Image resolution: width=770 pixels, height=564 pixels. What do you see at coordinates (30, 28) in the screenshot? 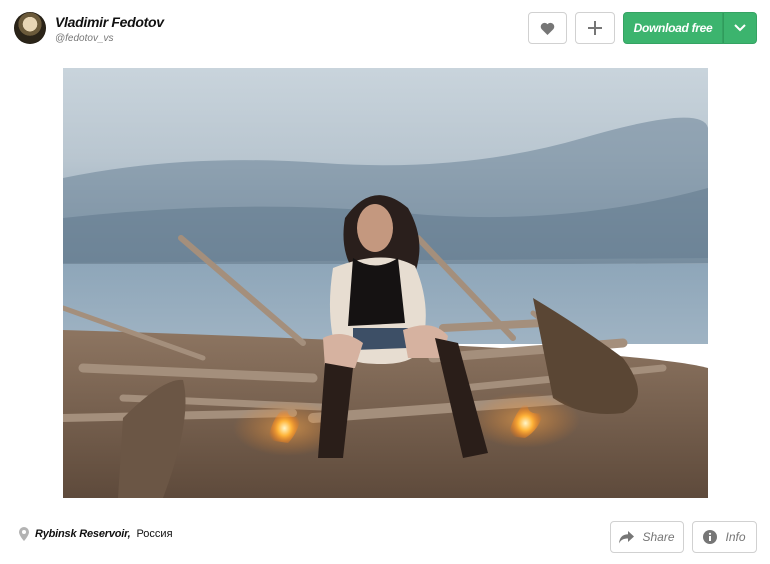
I see `author-avatar` at bounding box center [30, 28].